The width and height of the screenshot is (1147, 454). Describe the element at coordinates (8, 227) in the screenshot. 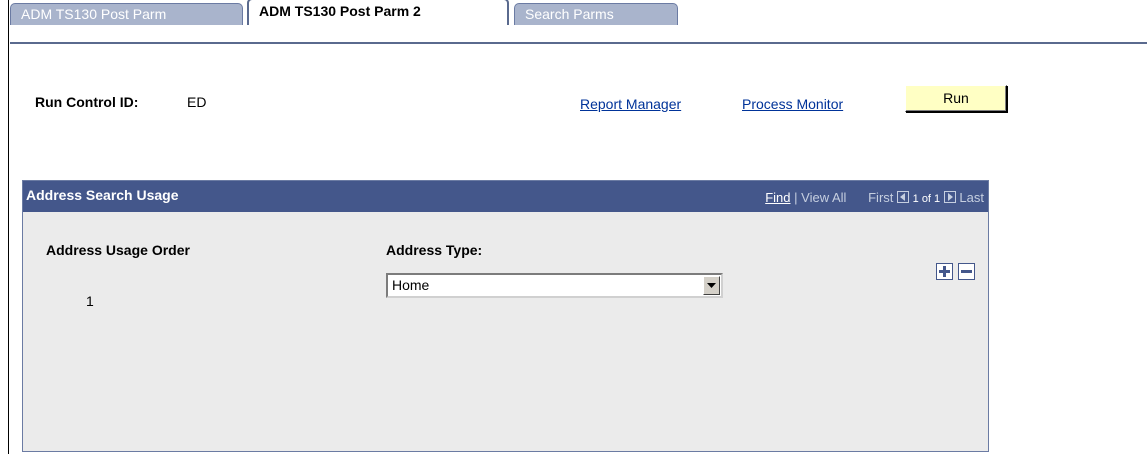

I see `page-left-border` at that location.